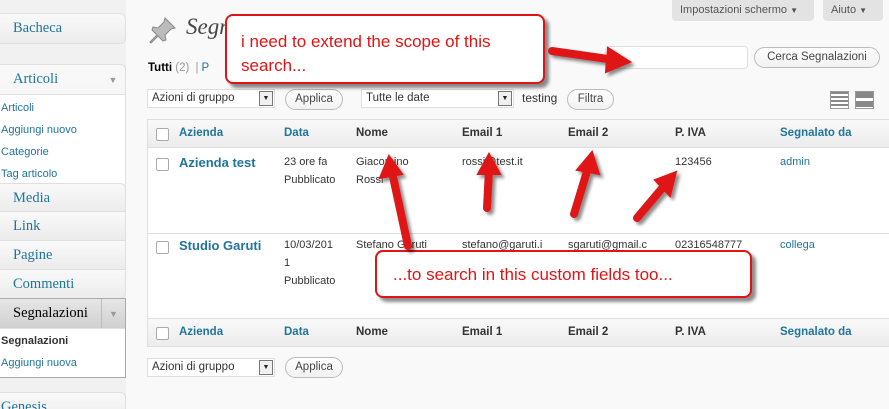 This screenshot has height=409, width=889. I want to click on bulk-actions-select-top: Azioni di gruppo ▼, so click(211, 98).